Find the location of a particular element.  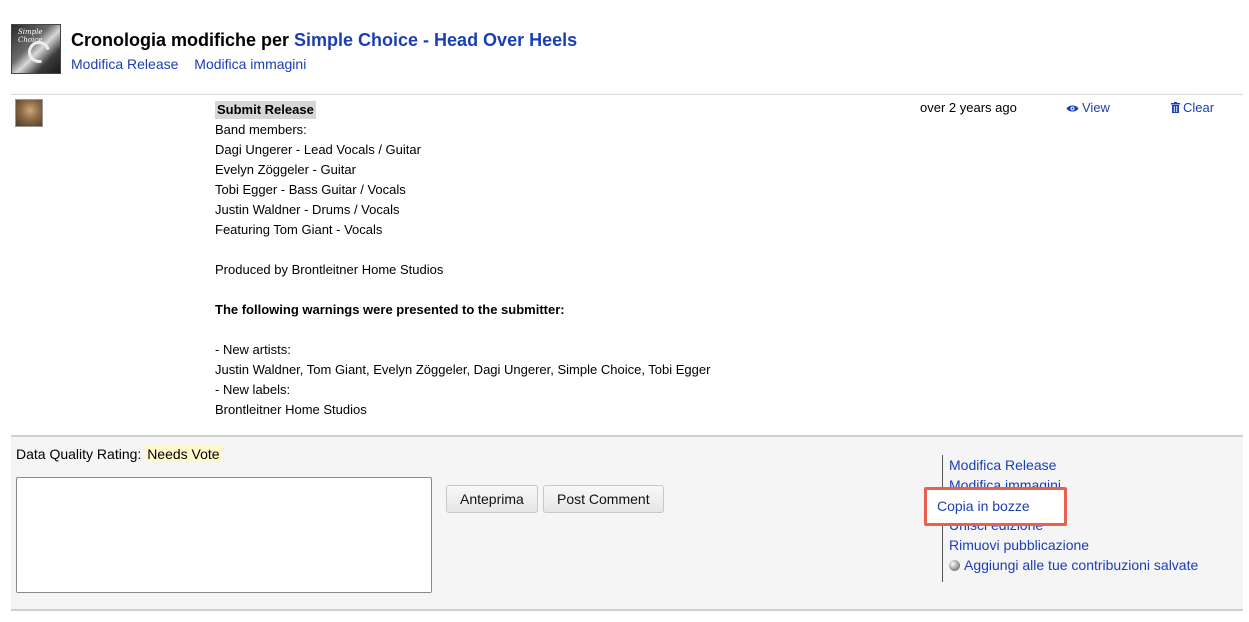

warning-line: - New labels: is located at coordinates (253, 389).